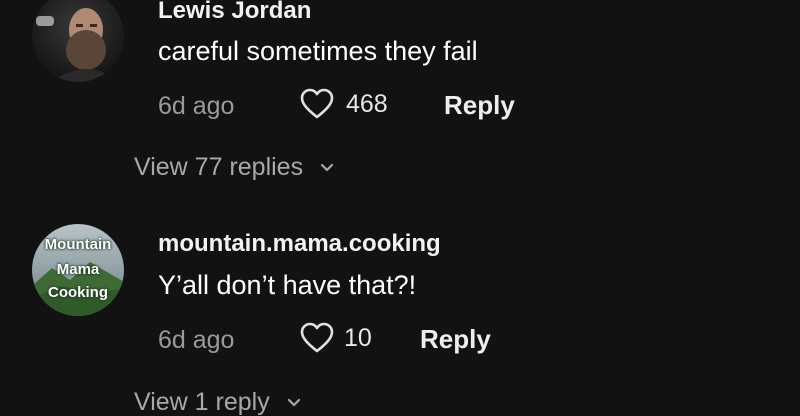 Image resolution: width=800 pixels, height=416 pixels. I want to click on comment-meta: 6d ago 468 Reply, so click(368, 106).